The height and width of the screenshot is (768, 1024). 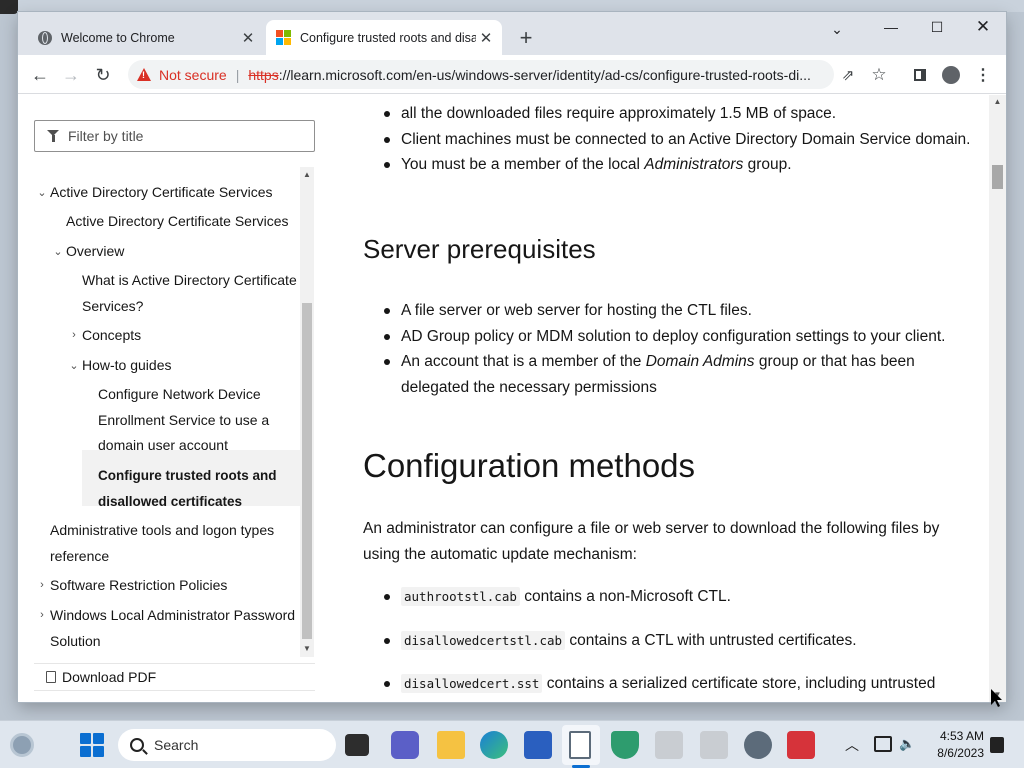 I want to click on close-window-button: ✕, so click(x=983, y=27).